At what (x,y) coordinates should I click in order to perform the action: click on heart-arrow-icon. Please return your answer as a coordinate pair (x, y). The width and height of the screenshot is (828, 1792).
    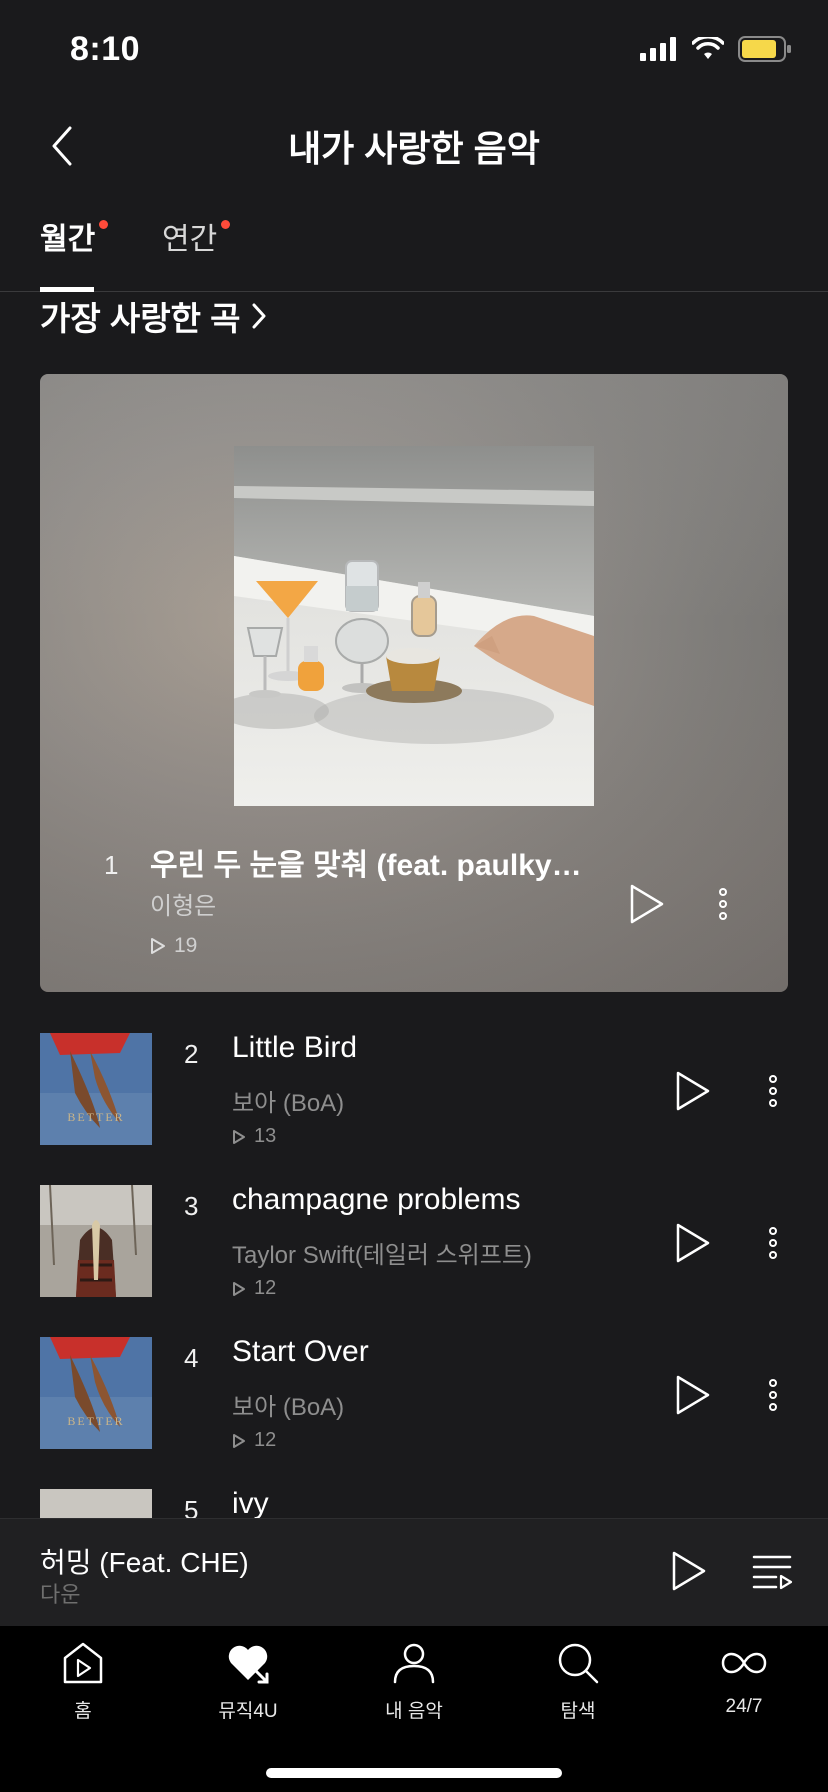
    Looking at the image, I should click on (248, 1664).